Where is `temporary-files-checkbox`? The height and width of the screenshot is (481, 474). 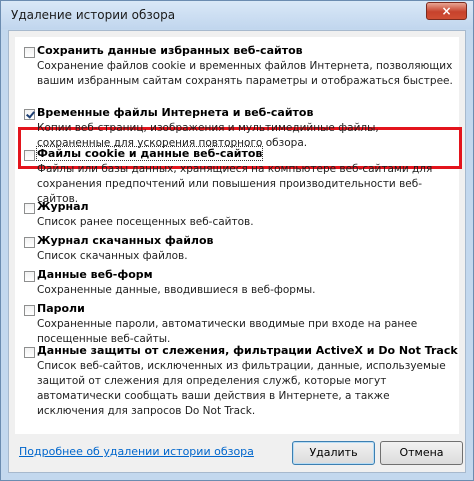 temporary-files-checkbox is located at coordinates (29, 114).